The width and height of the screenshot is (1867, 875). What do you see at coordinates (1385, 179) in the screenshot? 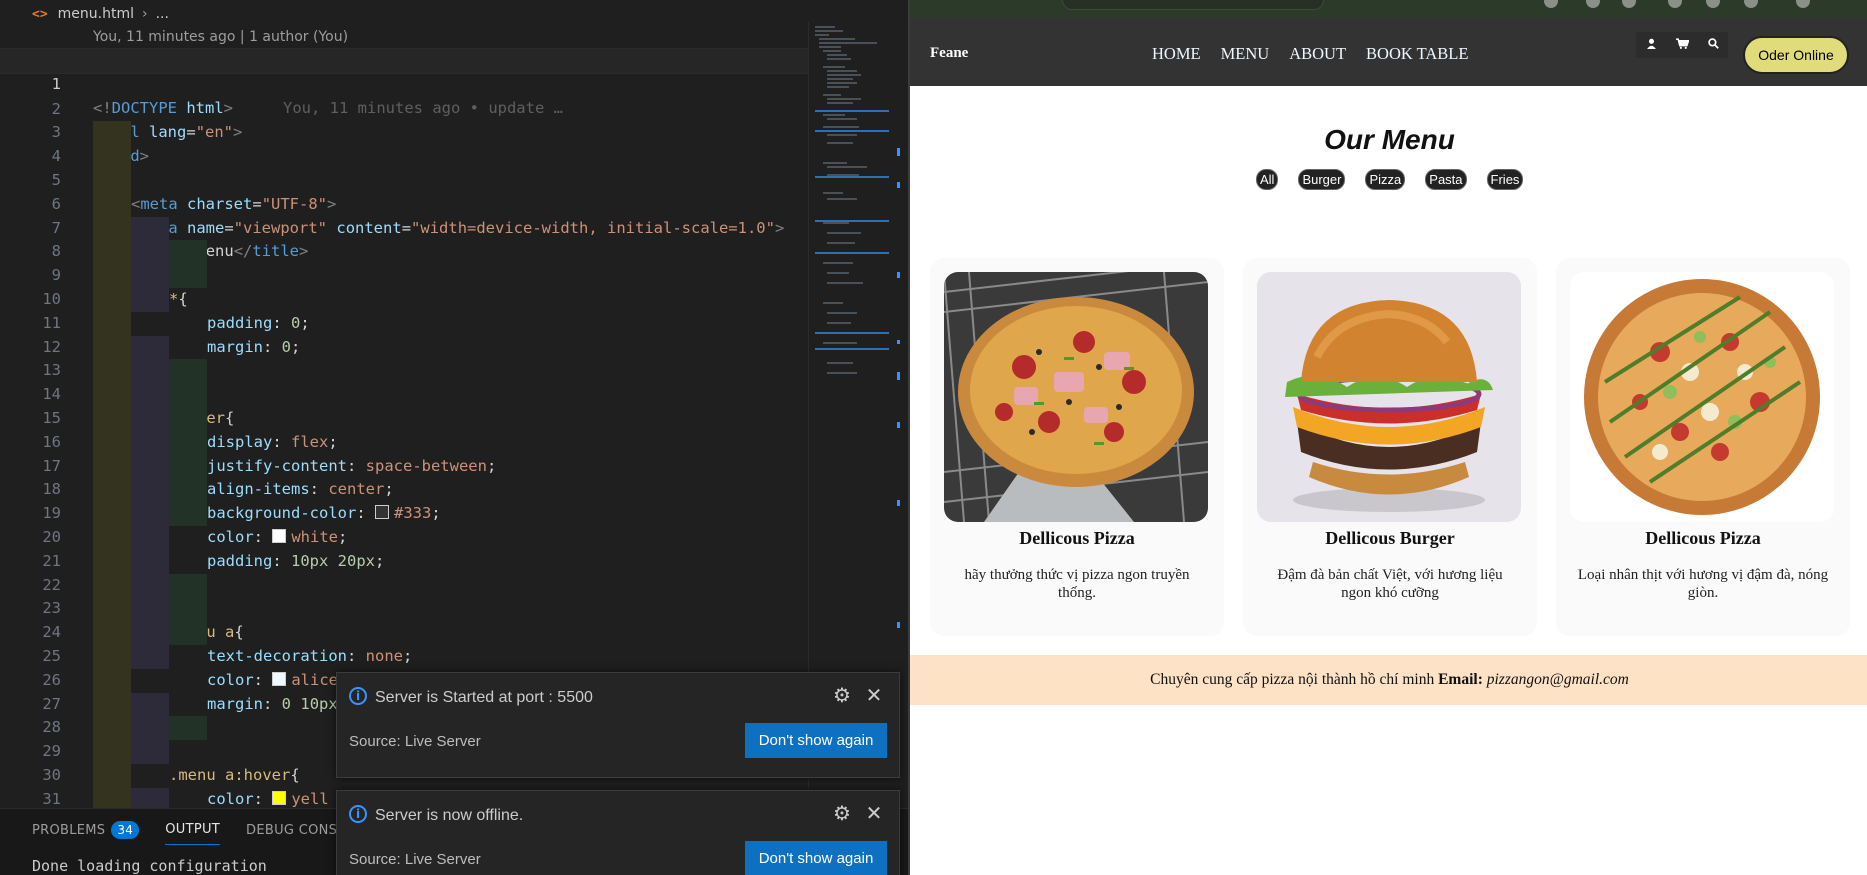
I see `filter-pizza-button: Pizza` at bounding box center [1385, 179].